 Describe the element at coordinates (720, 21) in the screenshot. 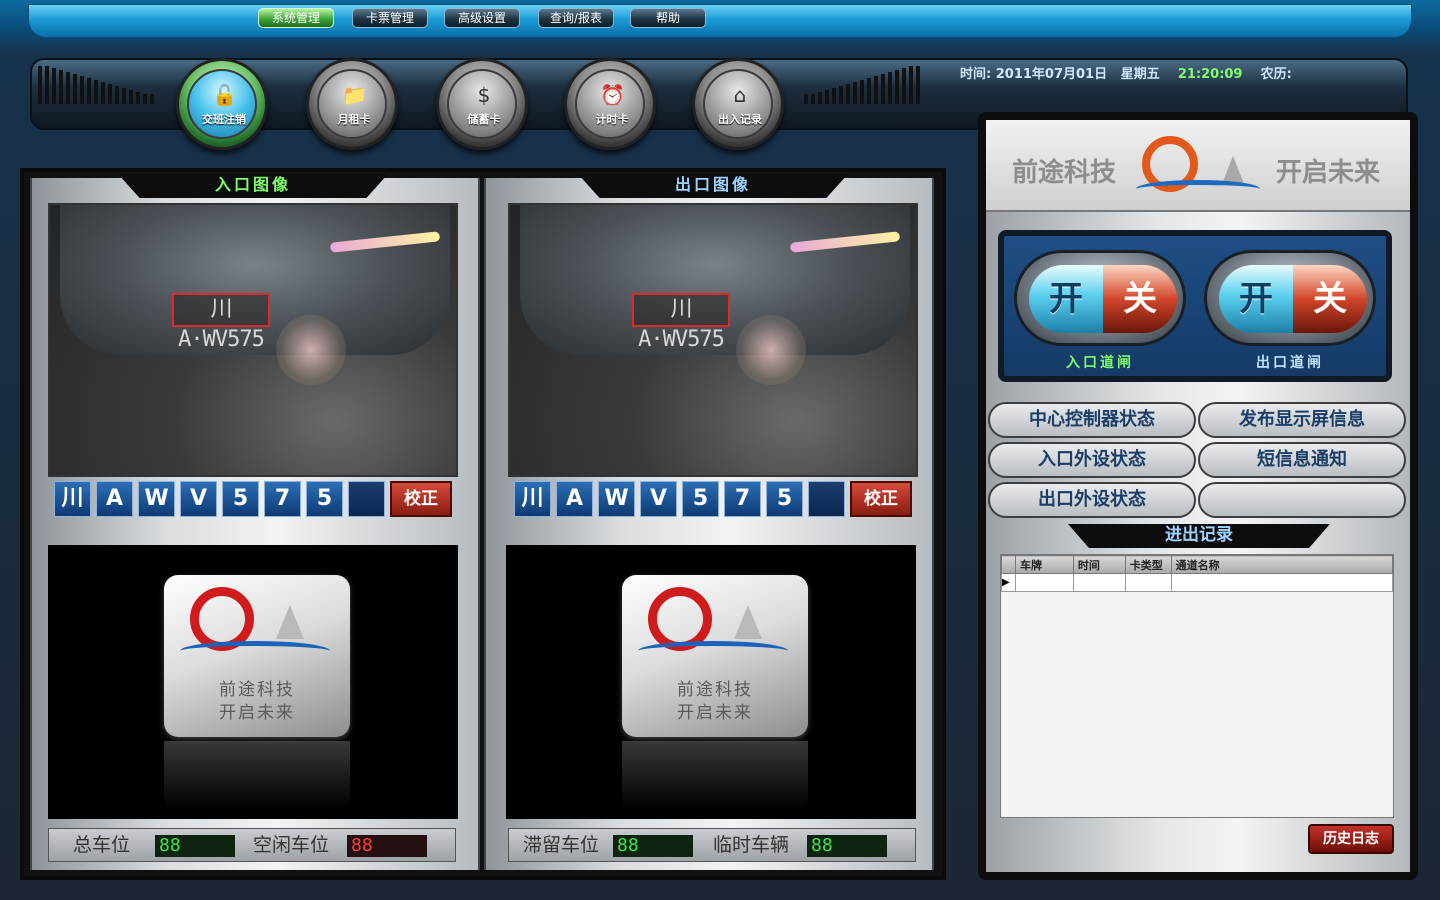

I see `menu-bar` at that location.